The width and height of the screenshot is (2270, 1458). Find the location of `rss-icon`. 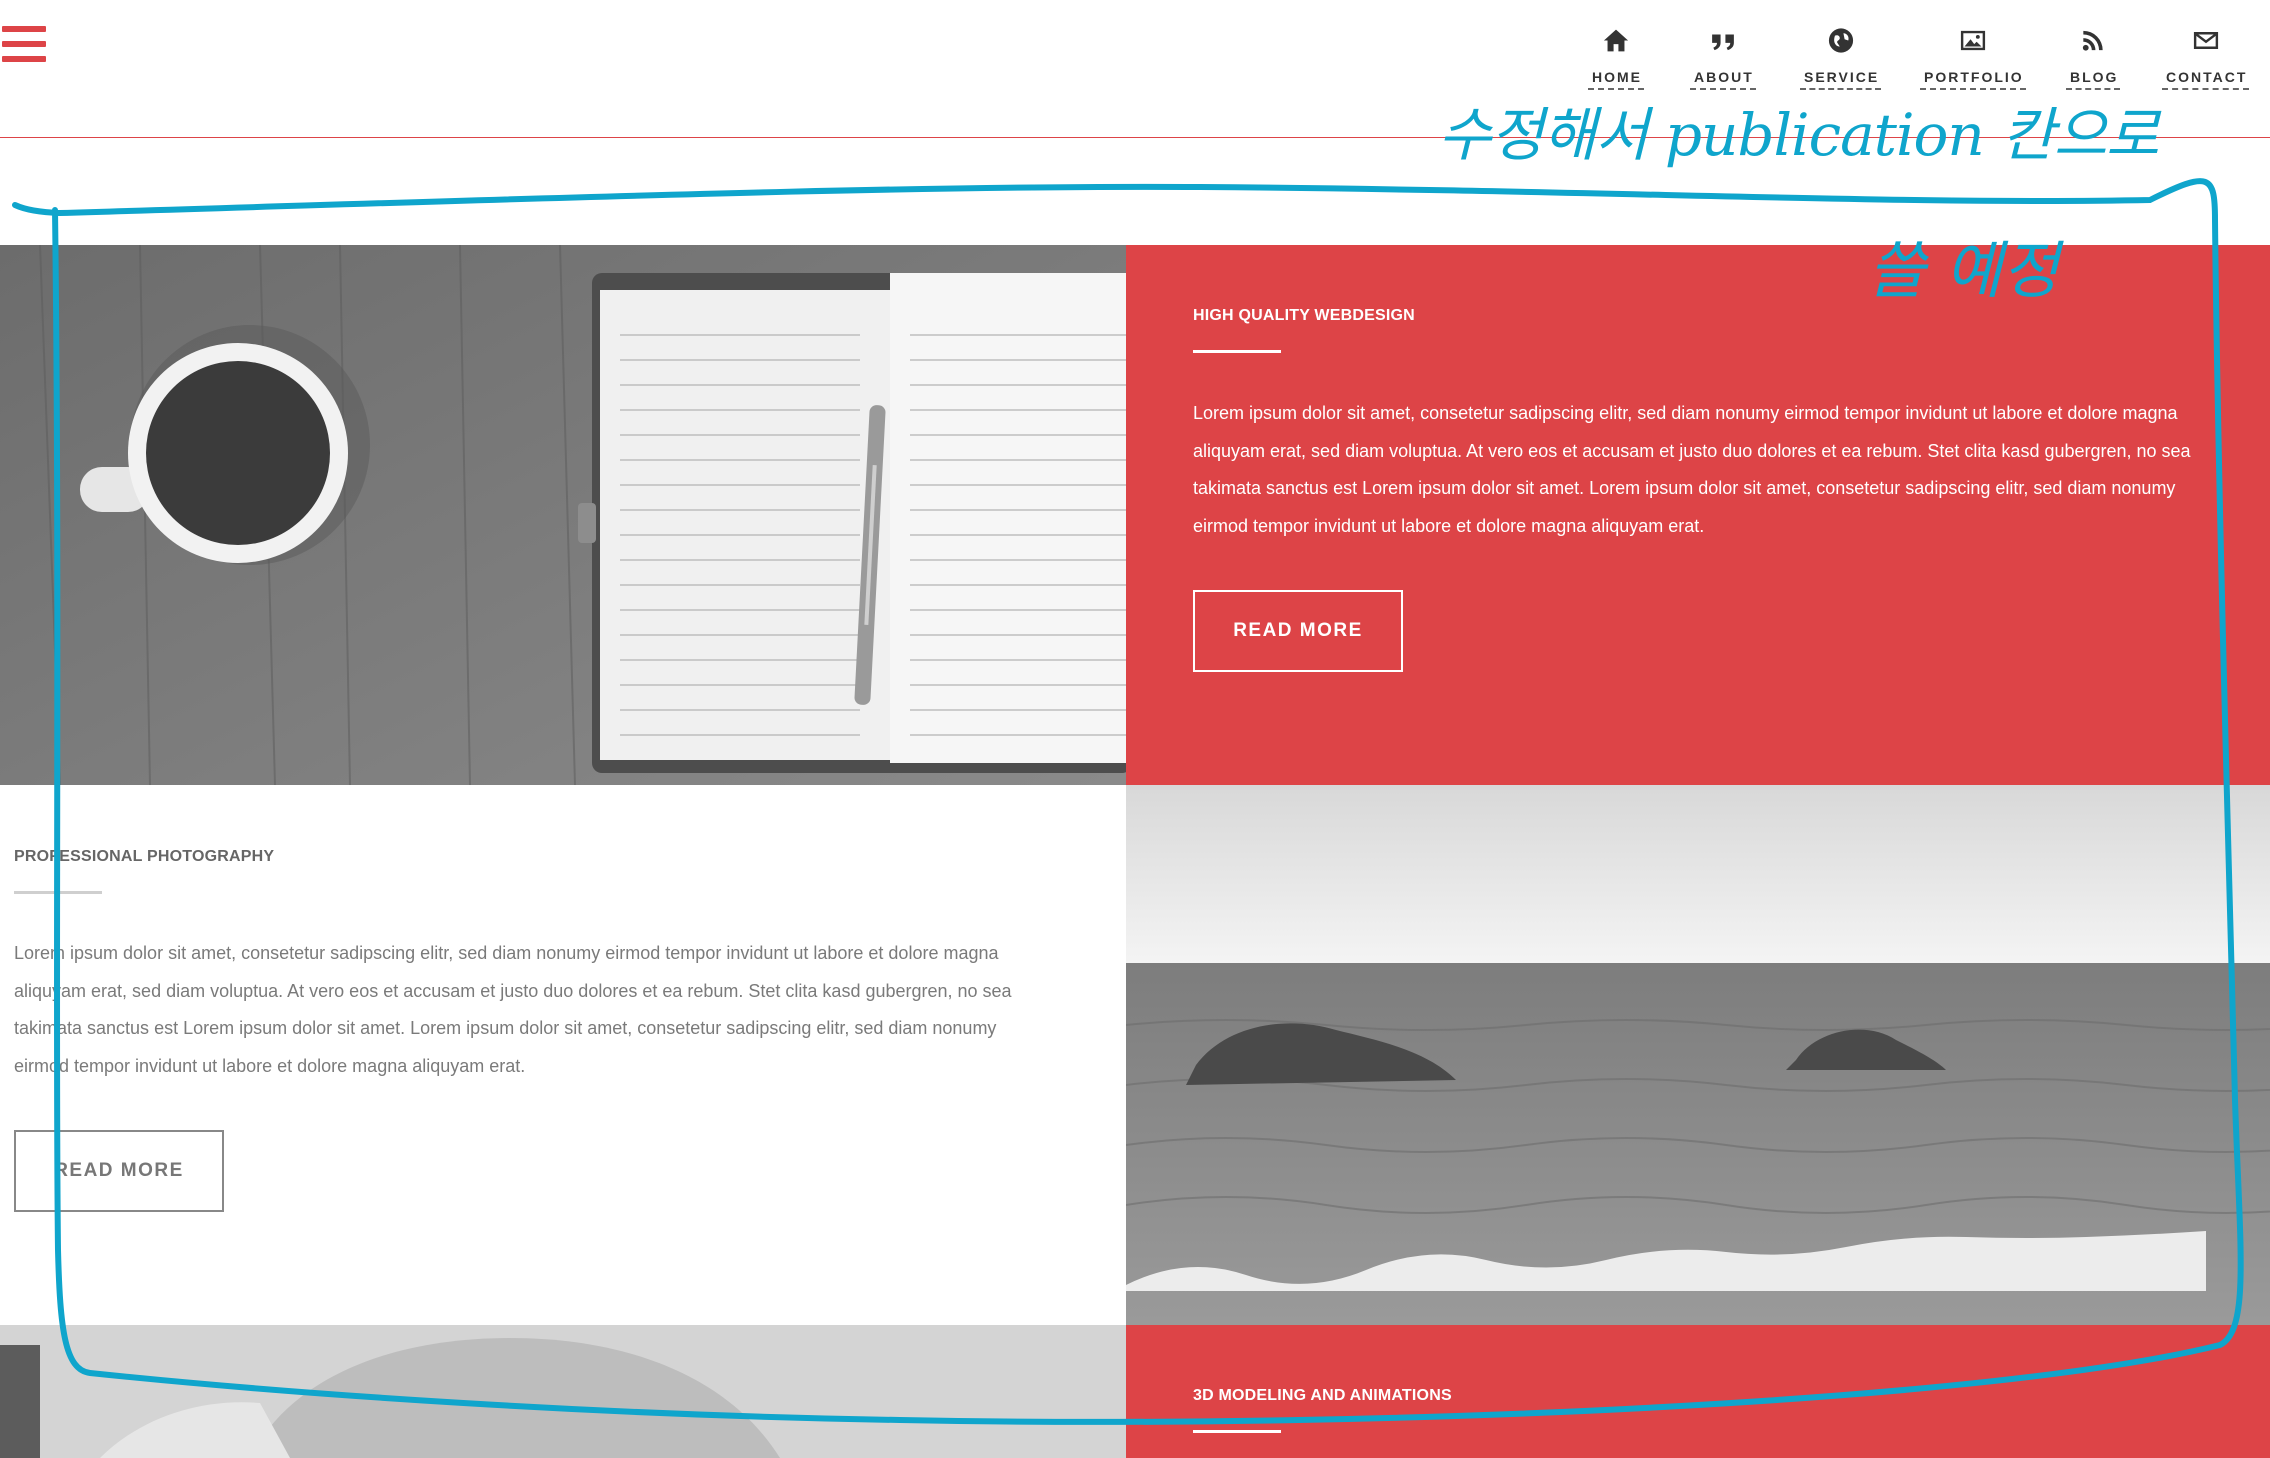

rss-icon is located at coordinates (2093, 40).